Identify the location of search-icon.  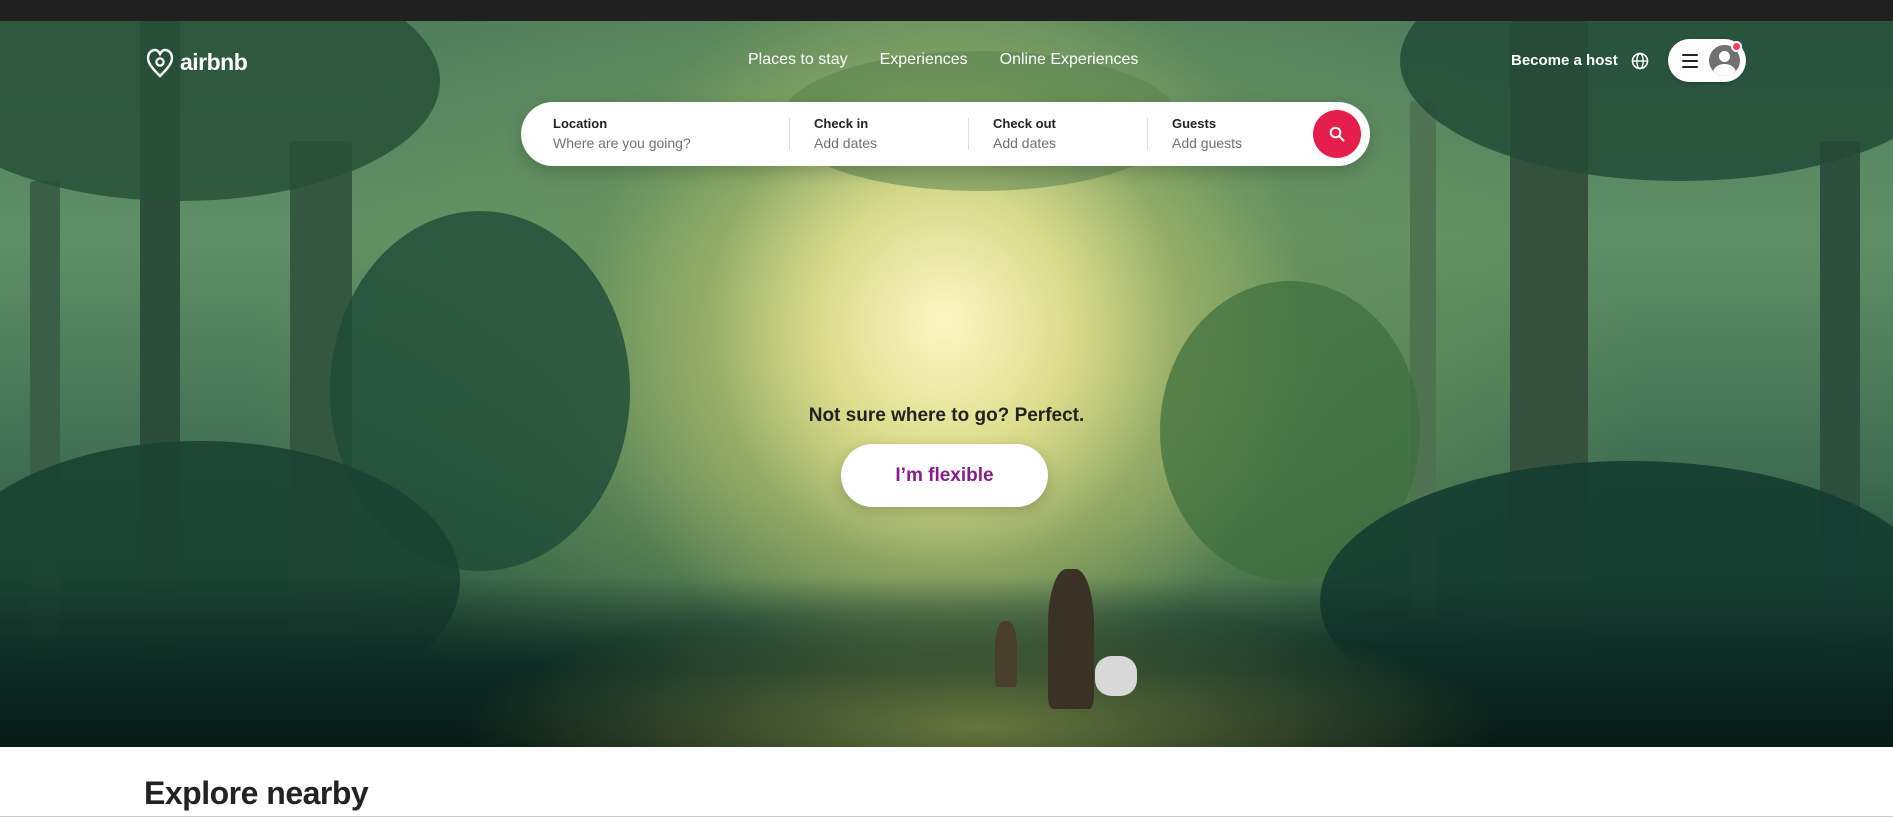
(1337, 134).